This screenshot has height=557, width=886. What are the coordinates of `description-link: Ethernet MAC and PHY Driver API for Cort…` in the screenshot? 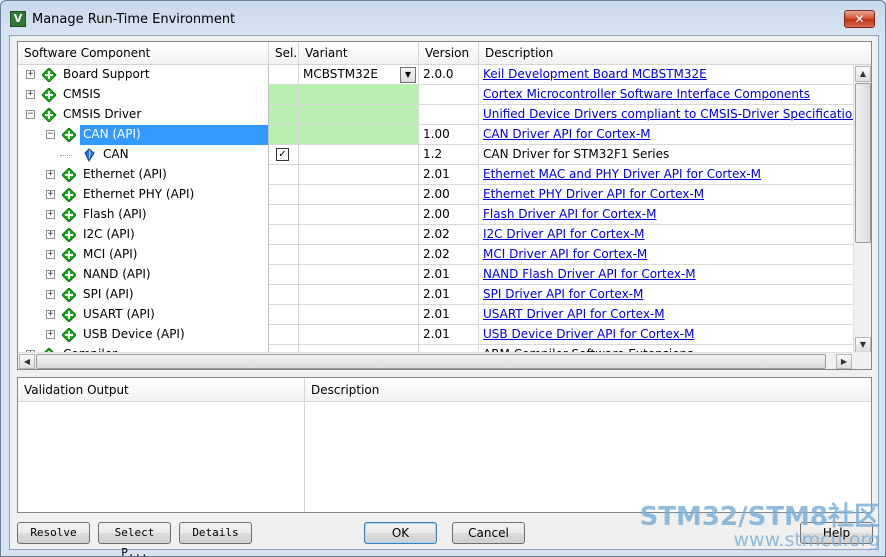 It's located at (622, 174).